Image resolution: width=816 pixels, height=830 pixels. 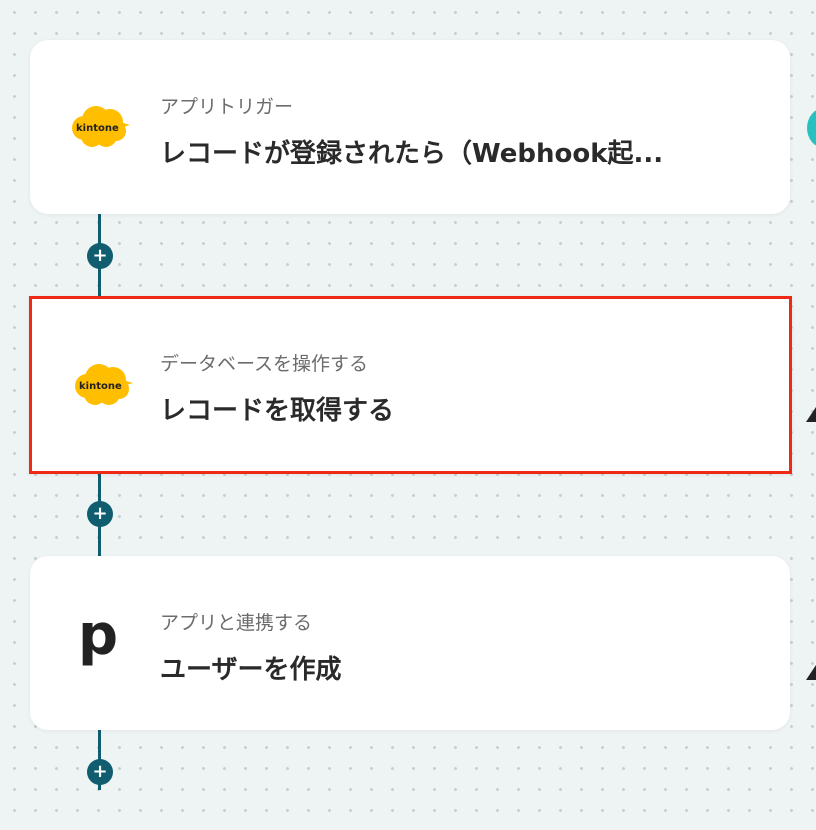 What do you see at coordinates (227, 107) in the screenshot?
I see `step-type-label: アプリトリガー` at bounding box center [227, 107].